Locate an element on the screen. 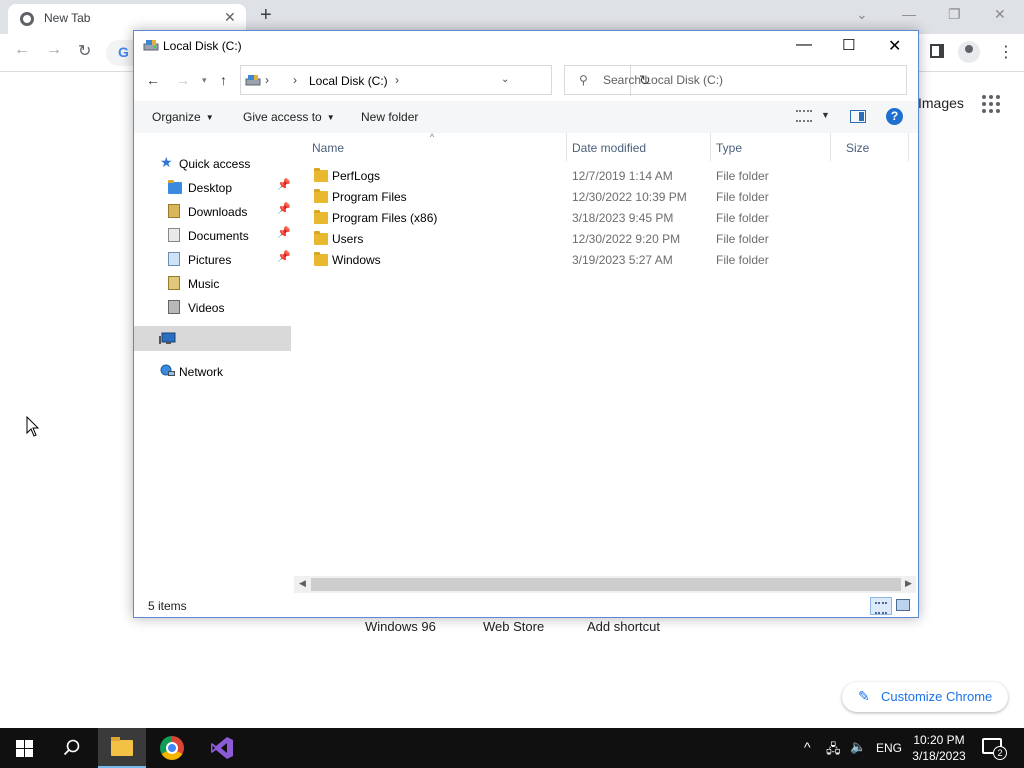 The height and width of the screenshot is (768, 1024). chrome-close-icon: ✕ is located at coordinates (1000, 14).